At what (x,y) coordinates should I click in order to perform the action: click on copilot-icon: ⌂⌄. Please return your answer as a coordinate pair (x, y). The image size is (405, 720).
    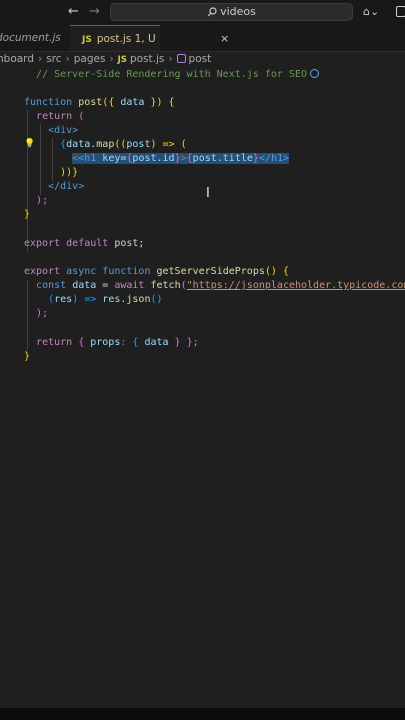
    Looking at the image, I should click on (371, 11).